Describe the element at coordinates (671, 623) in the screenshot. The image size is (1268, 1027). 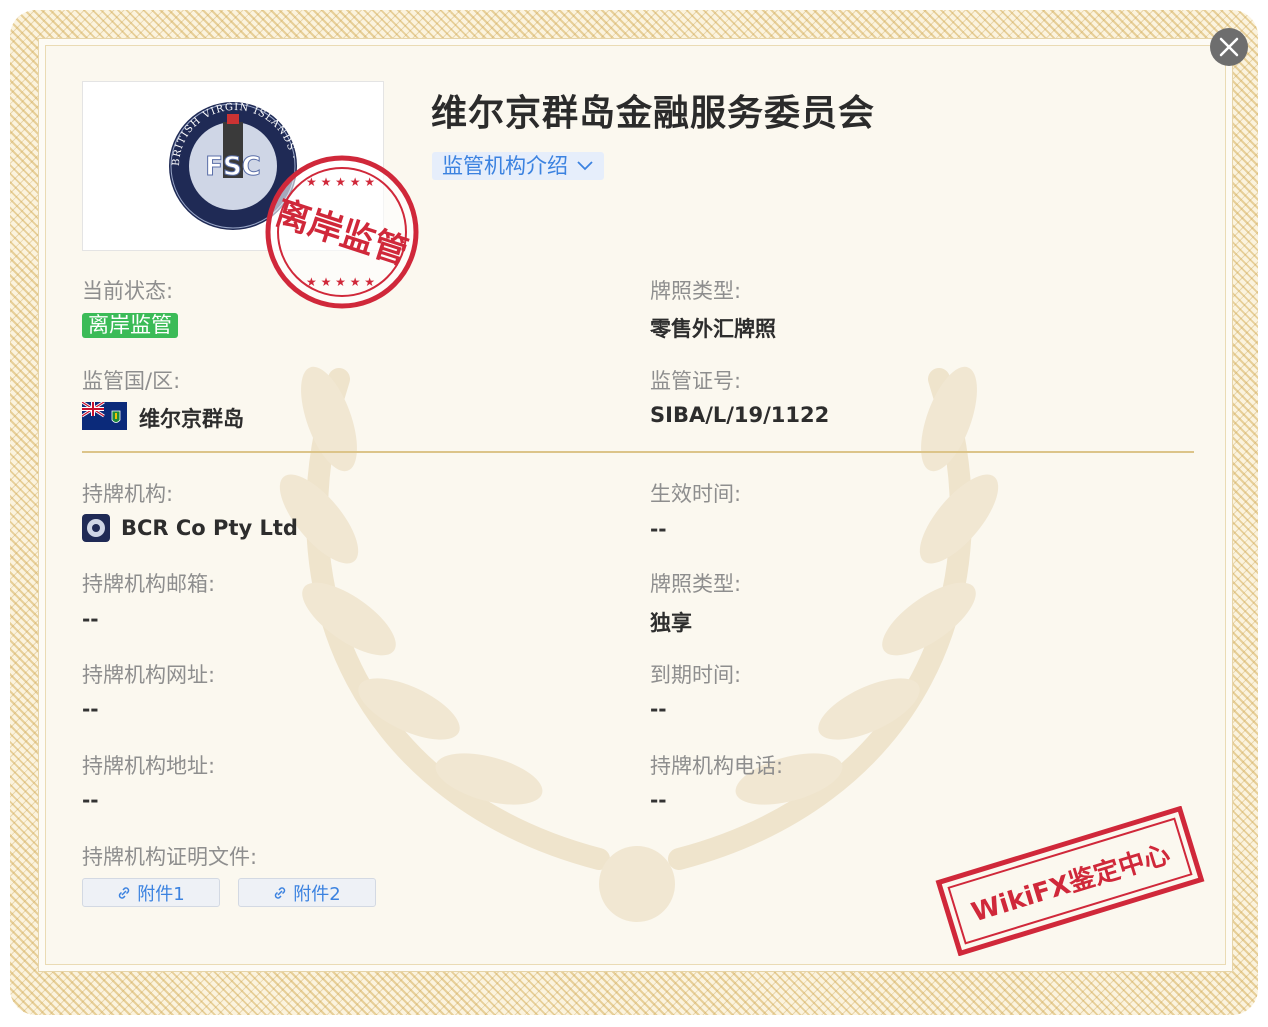
I see `license-type2-value: 独享` at that location.